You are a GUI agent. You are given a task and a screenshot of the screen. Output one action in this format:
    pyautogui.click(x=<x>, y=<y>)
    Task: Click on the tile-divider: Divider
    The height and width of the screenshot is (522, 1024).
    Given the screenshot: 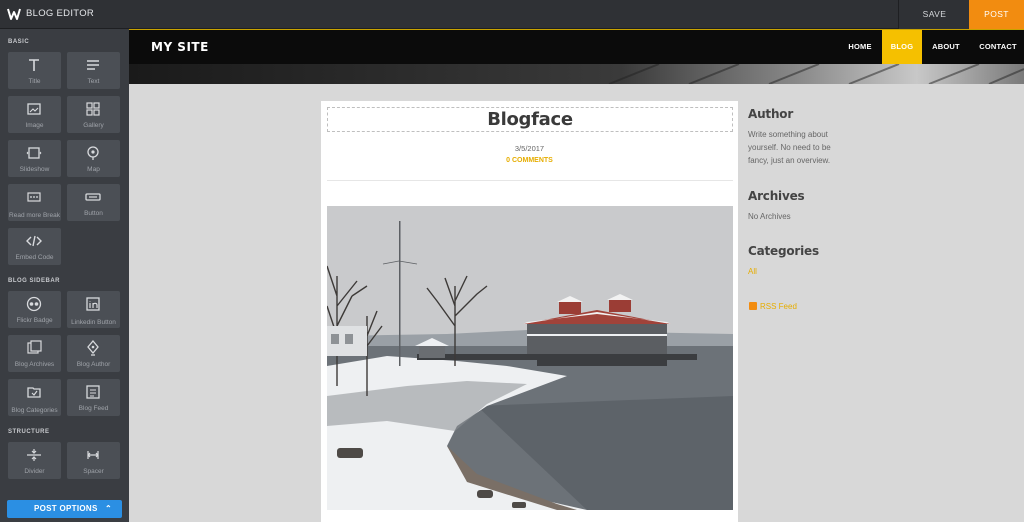 What is the action you would take?
    pyautogui.click(x=34, y=460)
    